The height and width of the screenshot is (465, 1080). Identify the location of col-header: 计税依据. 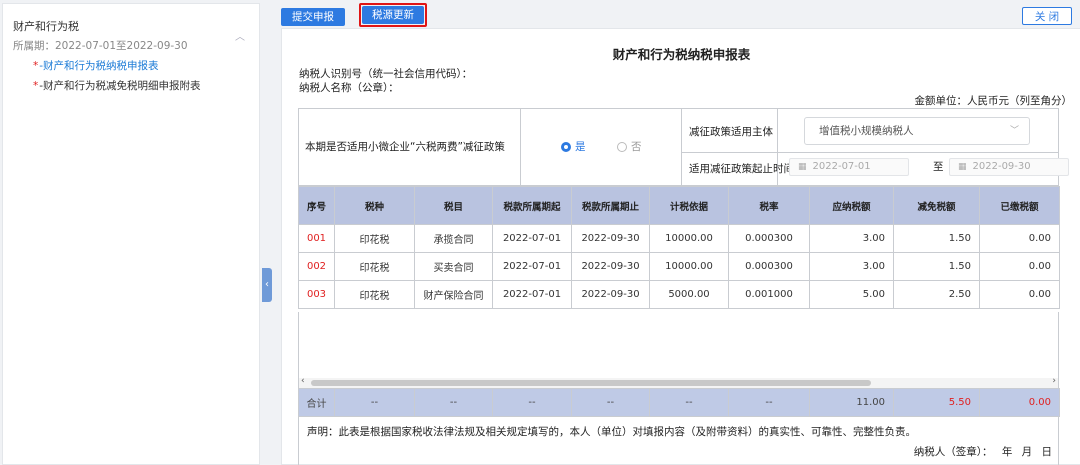
(689, 205).